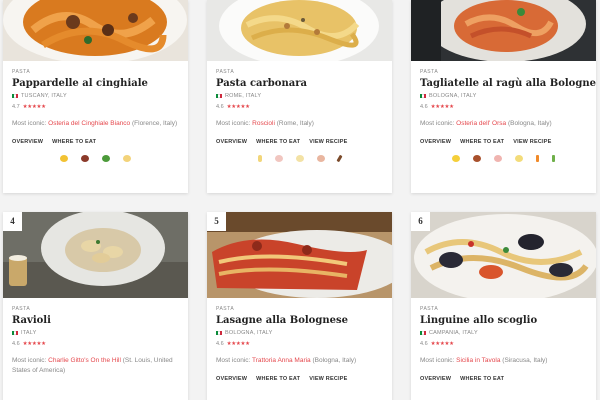 This screenshot has height=400, width=600. Describe the element at coordinates (84, 360) in the screenshot. I see `restaurant-link: Charlie Gitto's On the Hill` at that location.